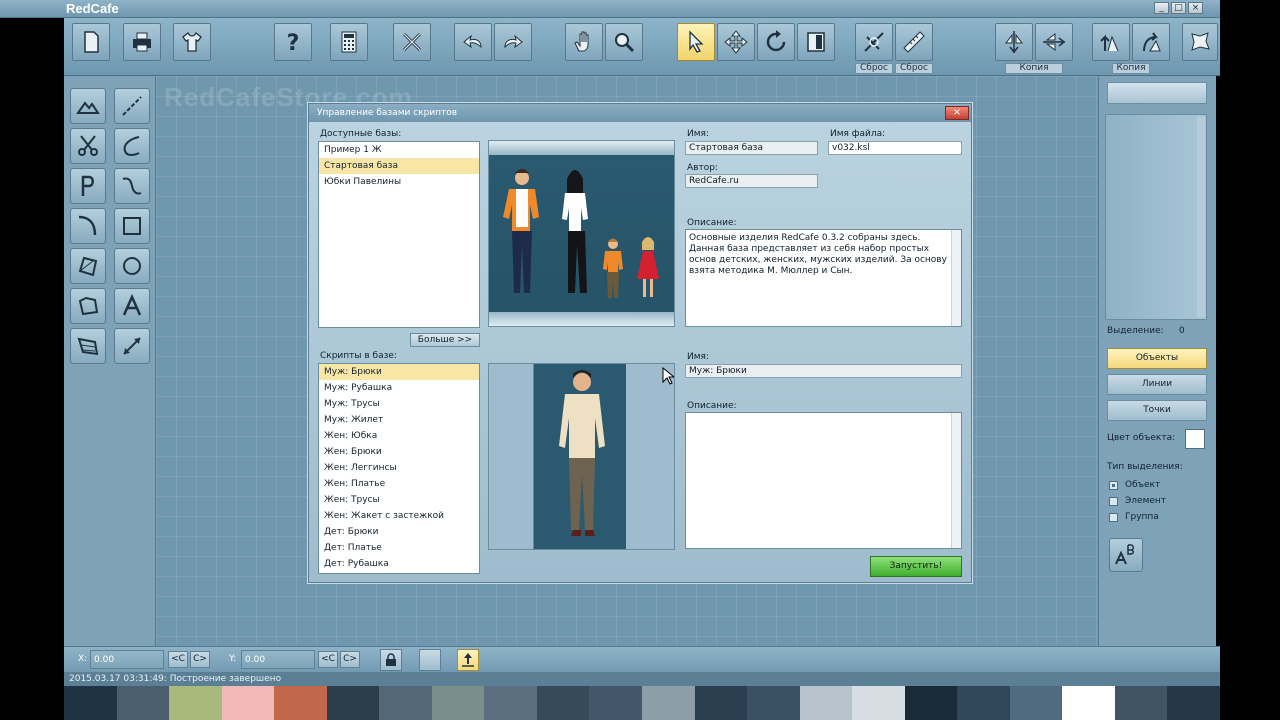 The height and width of the screenshot is (720, 1280). I want to click on blank-tool-button, so click(430, 660).